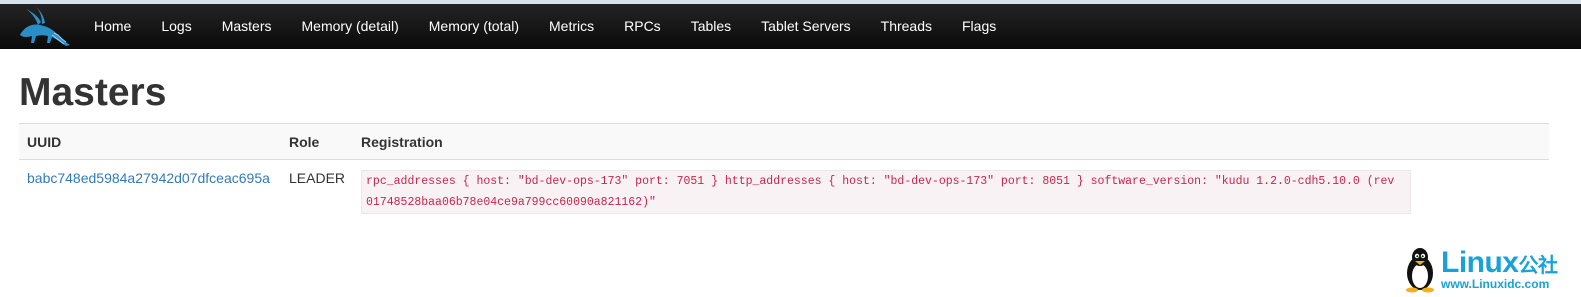 The width and height of the screenshot is (1581, 297). Describe the element at coordinates (150, 192) in the screenshot. I see `uuid-cell: babc748ed5984a27942d07dfceac695a` at that location.